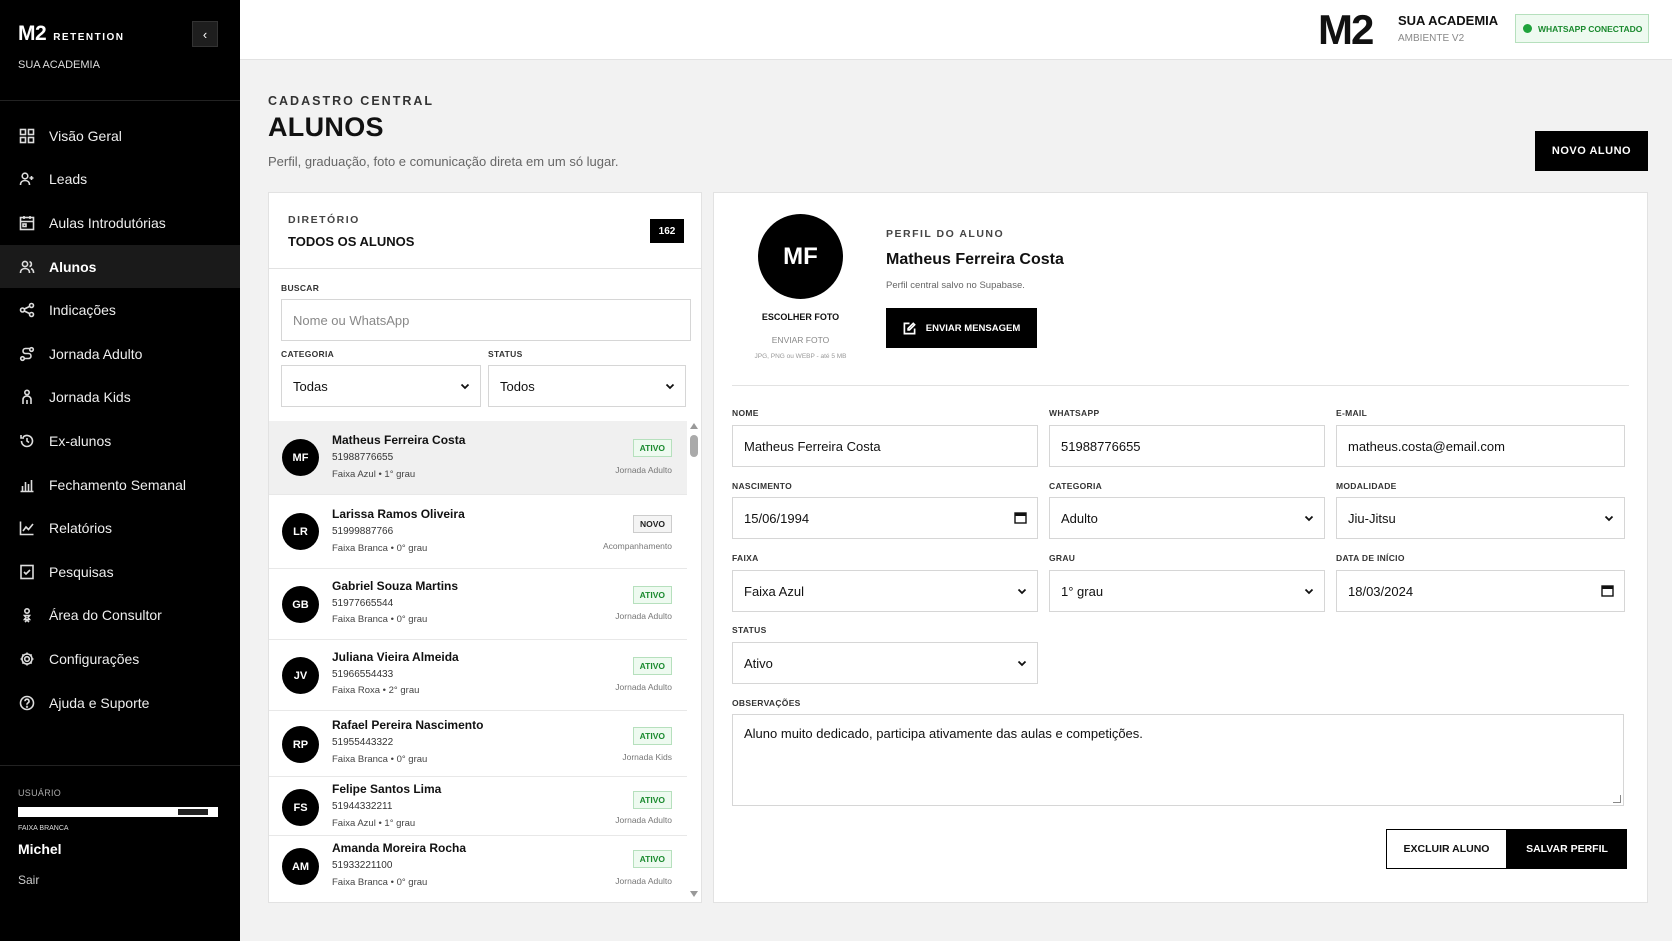  Describe the element at coordinates (973, 328) in the screenshot. I see `send-message-label: ENVIAR MENSAGEM` at that location.